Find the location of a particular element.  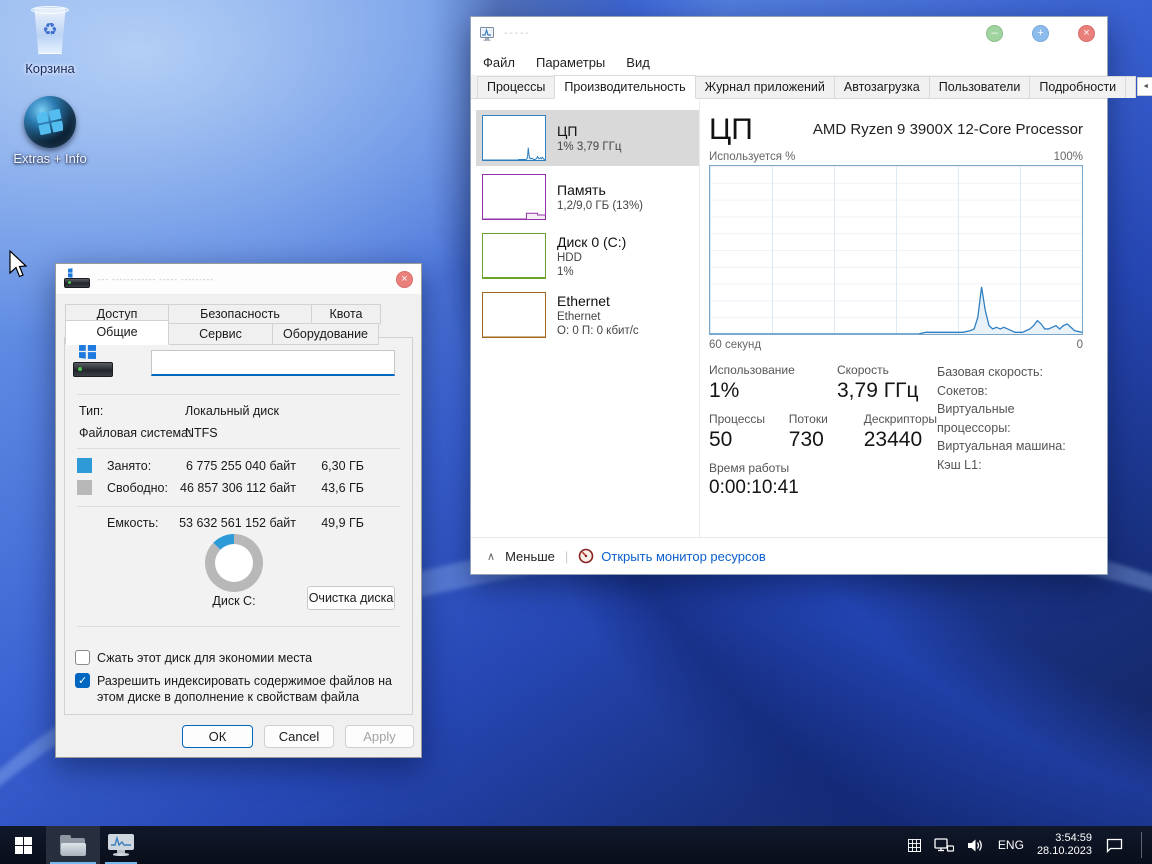

free-label: Свободно: is located at coordinates (137, 488).